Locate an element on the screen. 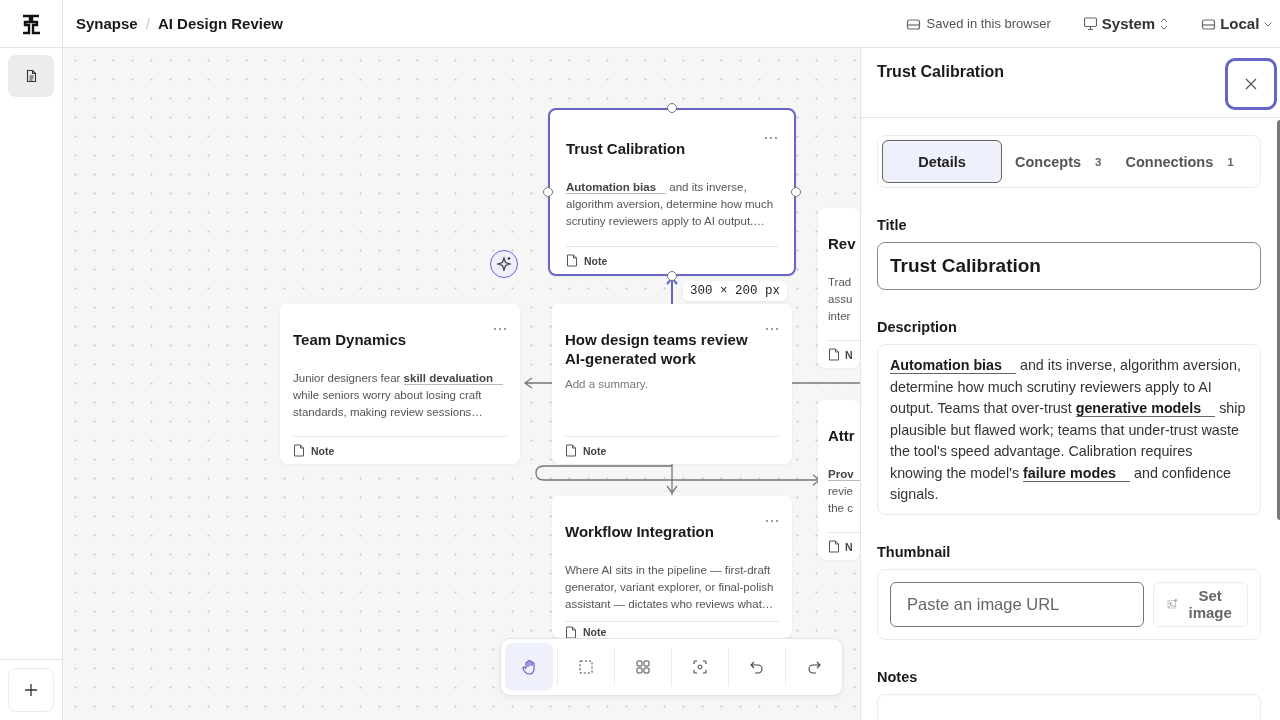 The image size is (1280, 720). panel-tab: Connections 1 is located at coordinates (1179, 161).